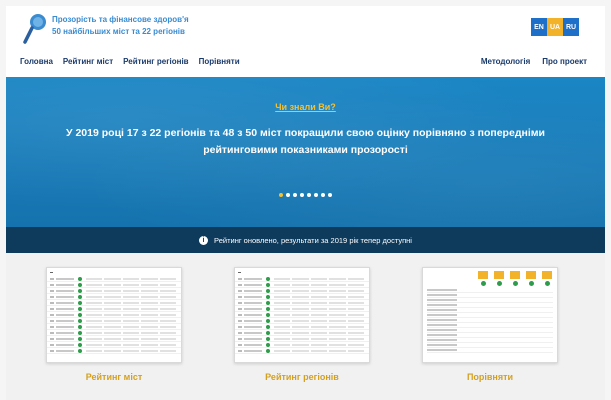 The width and height of the screenshot is (611, 400). I want to click on card-city-rating-thumbnail: ▬, so click(114, 315).